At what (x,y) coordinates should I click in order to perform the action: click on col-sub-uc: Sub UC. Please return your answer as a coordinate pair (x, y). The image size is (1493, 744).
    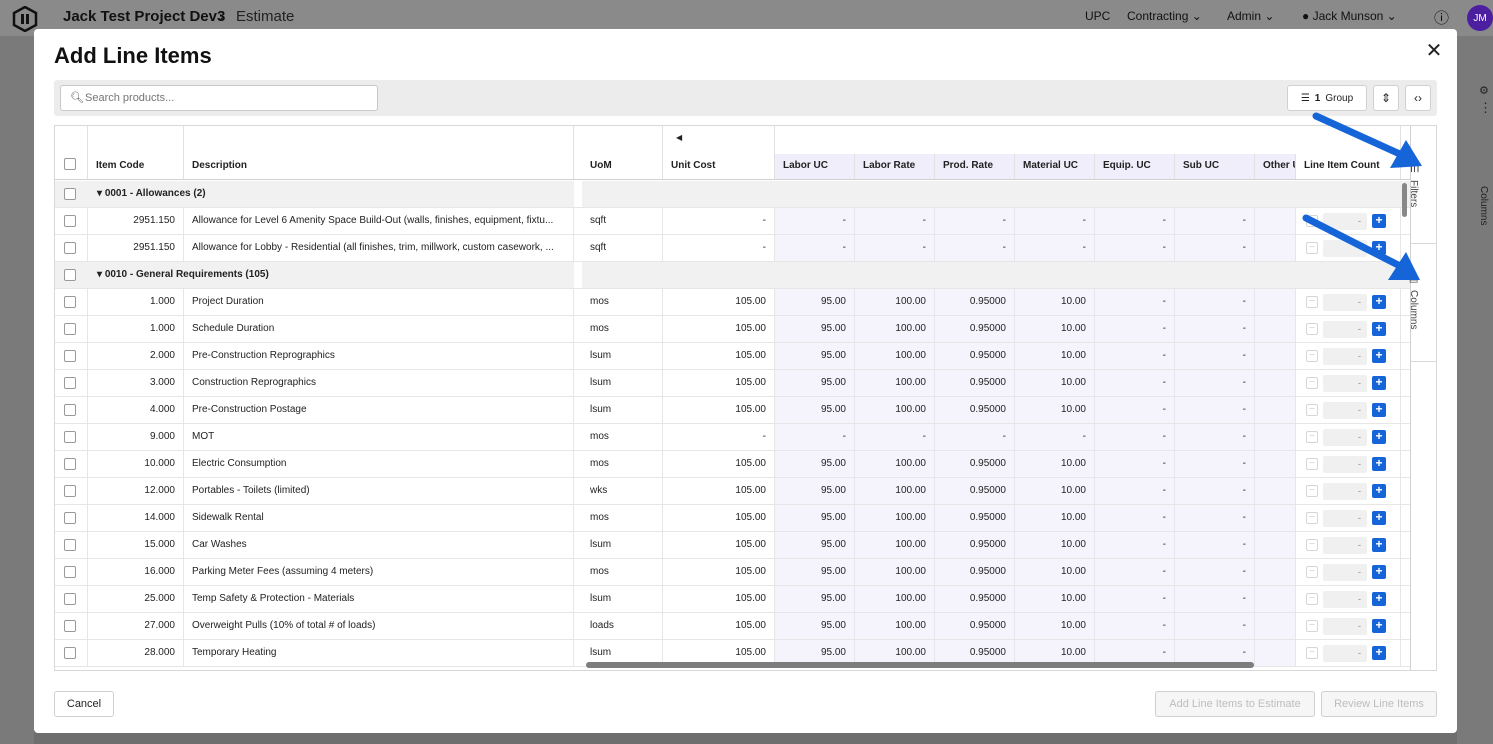
    Looking at the image, I should click on (1215, 166).